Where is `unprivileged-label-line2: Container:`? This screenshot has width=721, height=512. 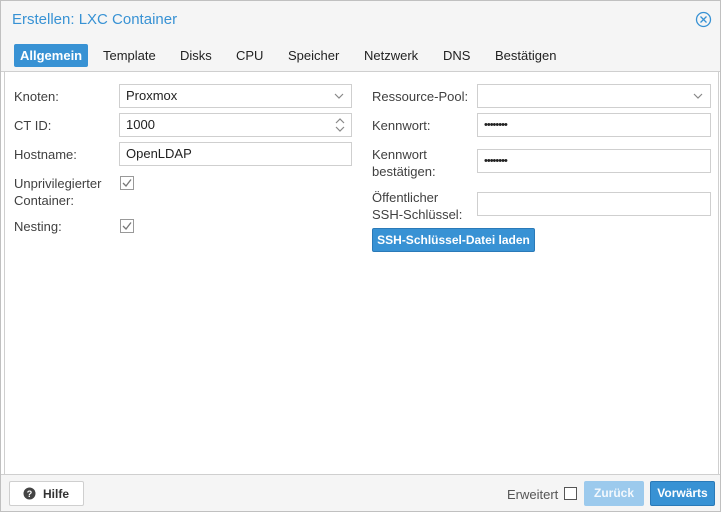 unprivileged-label-line2: Container: is located at coordinates (44, 200).